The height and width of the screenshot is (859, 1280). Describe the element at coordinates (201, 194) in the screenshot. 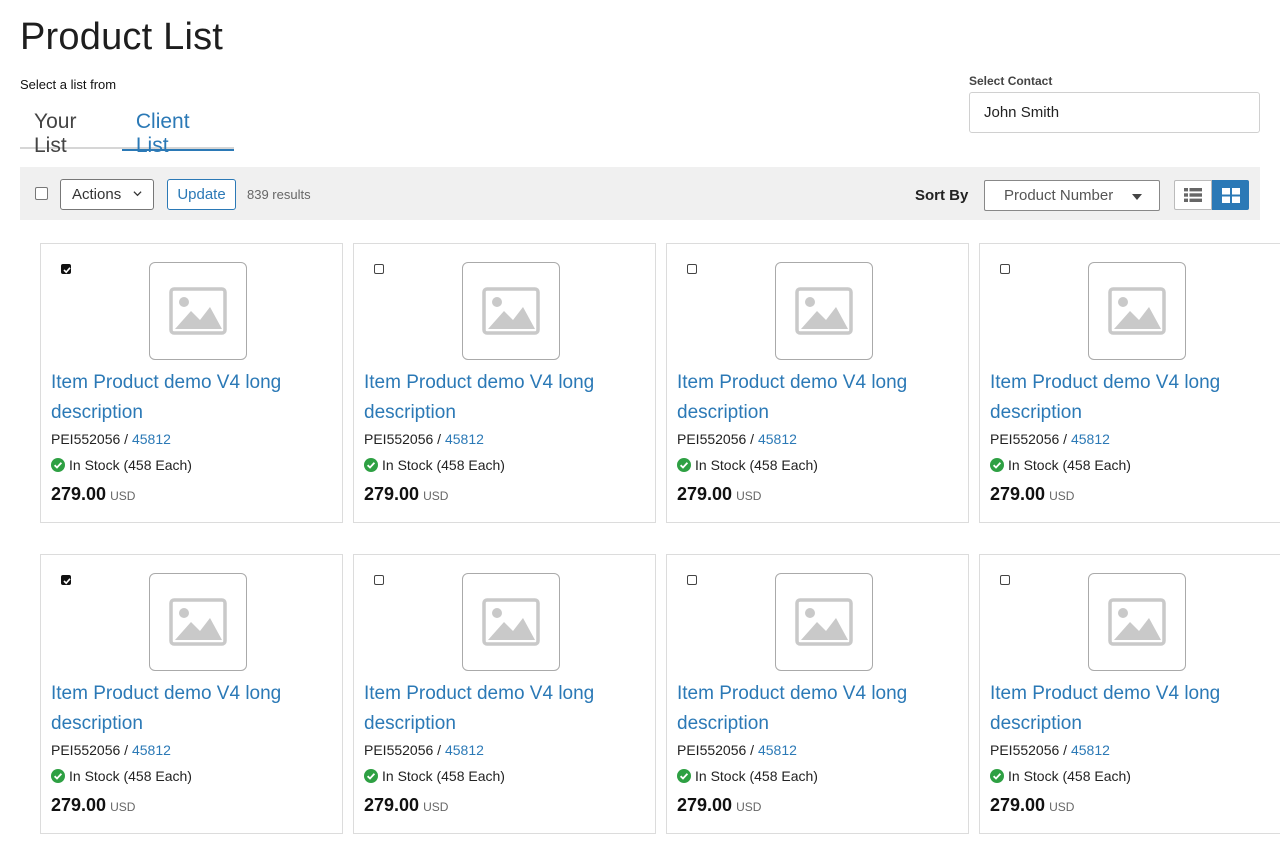

I see `update-button: Update` at that location.